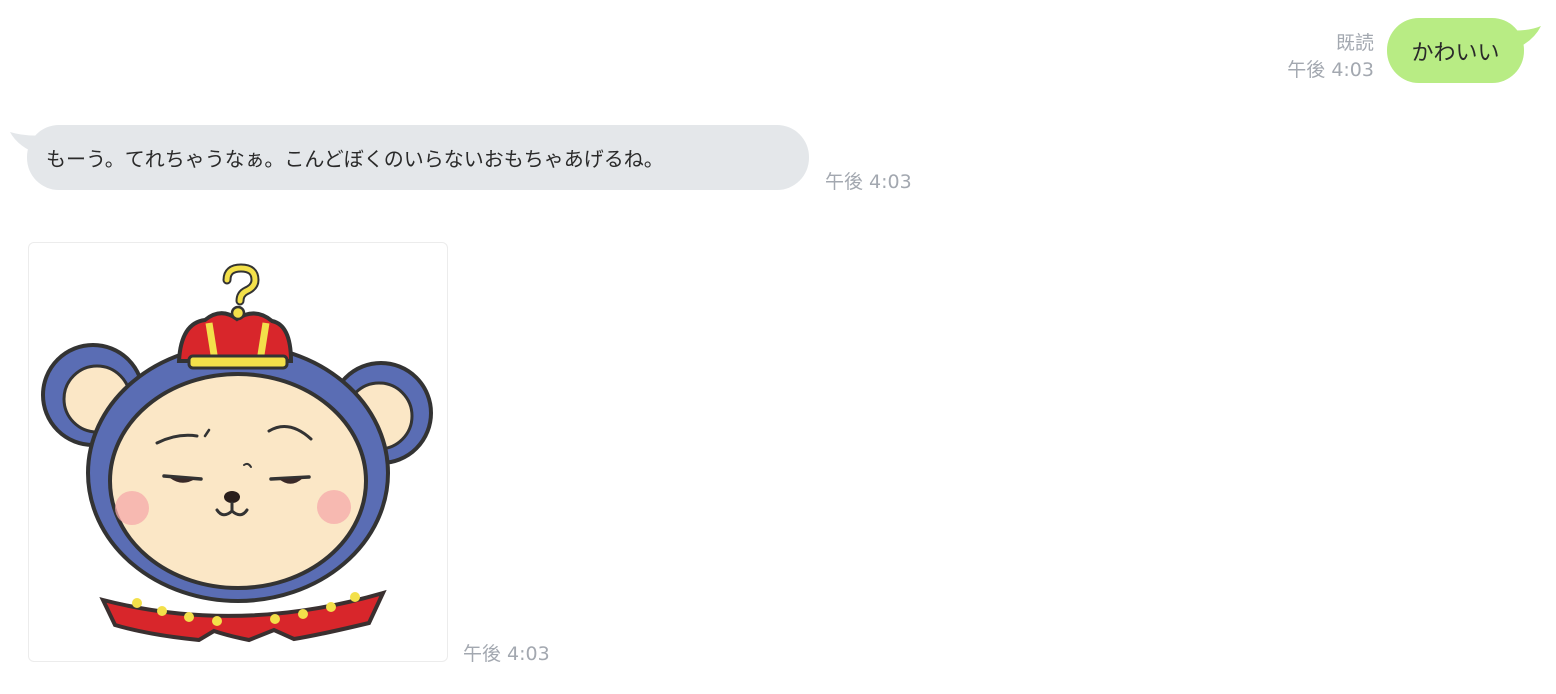 The height and width of the screenshot is (694, 1556). I want to click on crowned-mouse-sticker-icon, so click(237, 453).